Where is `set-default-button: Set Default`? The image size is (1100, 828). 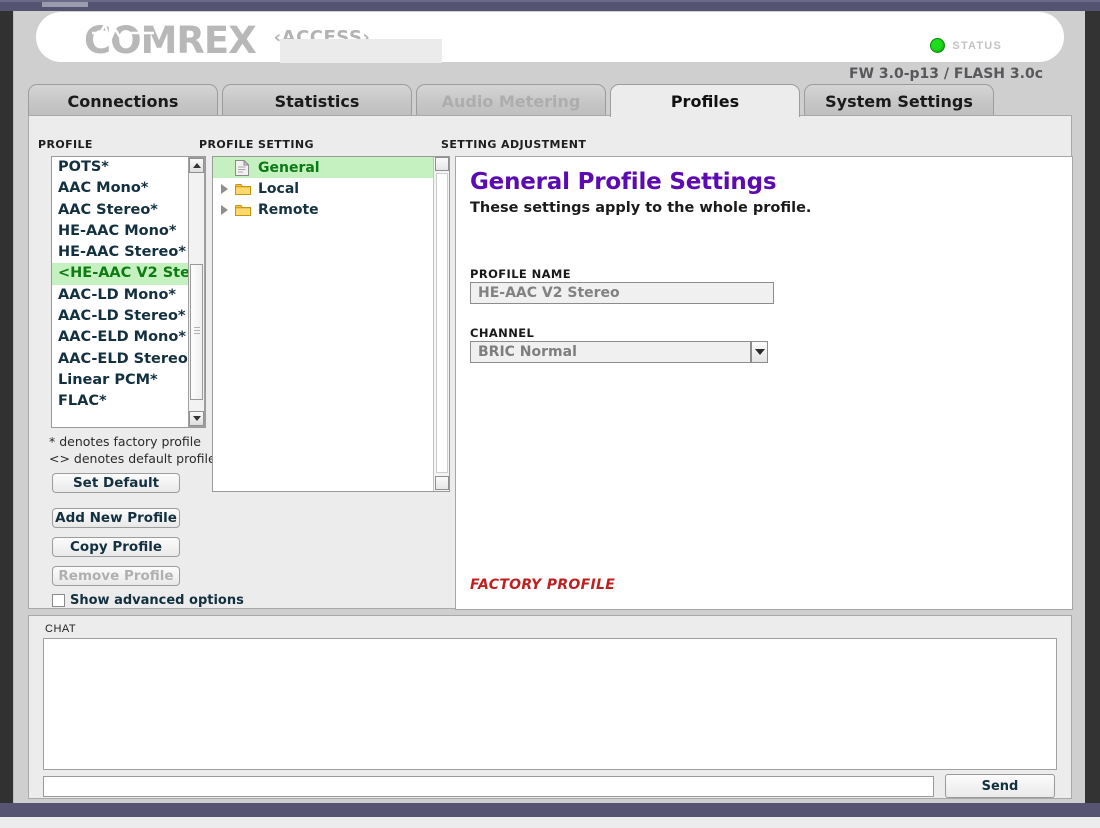 set-default-button: Set Default is located at coordinates (116, 483).